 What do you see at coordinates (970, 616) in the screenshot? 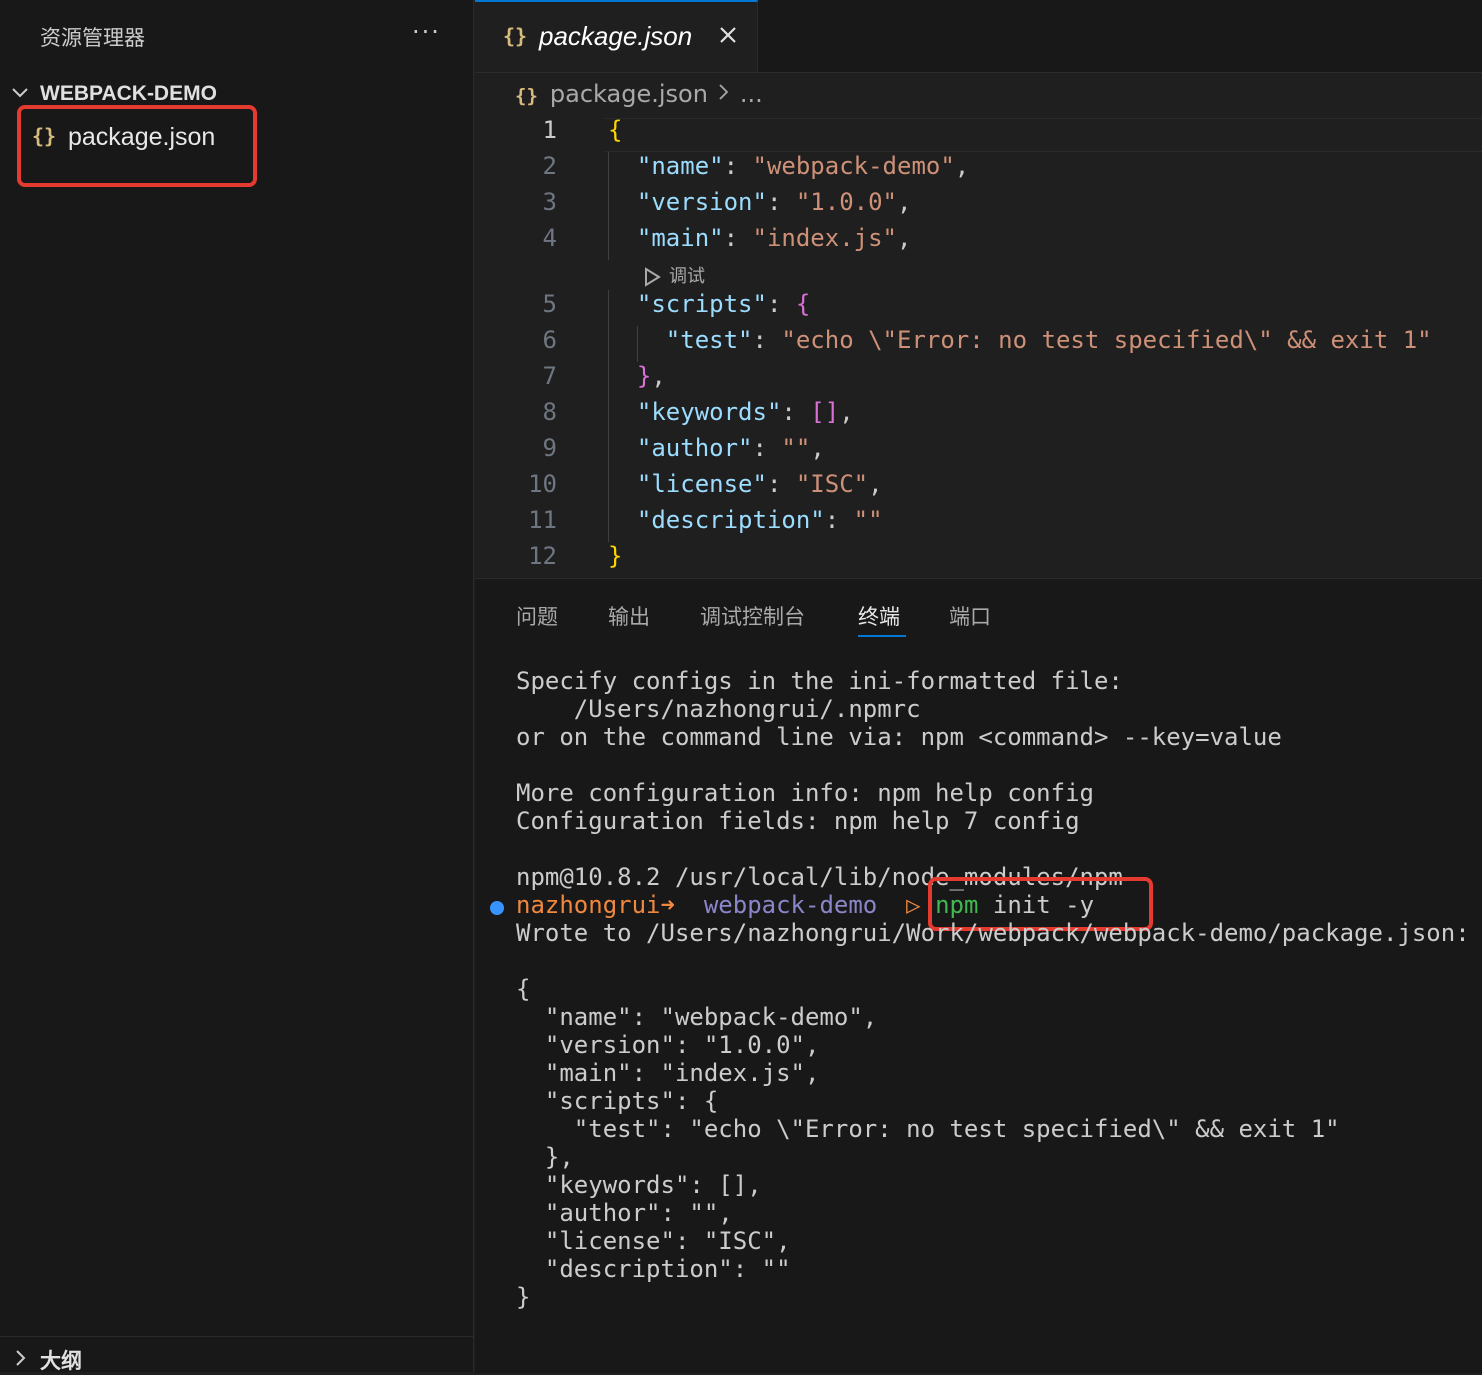
I see `panel-tab: 端口` at bounding box center [970, 616].